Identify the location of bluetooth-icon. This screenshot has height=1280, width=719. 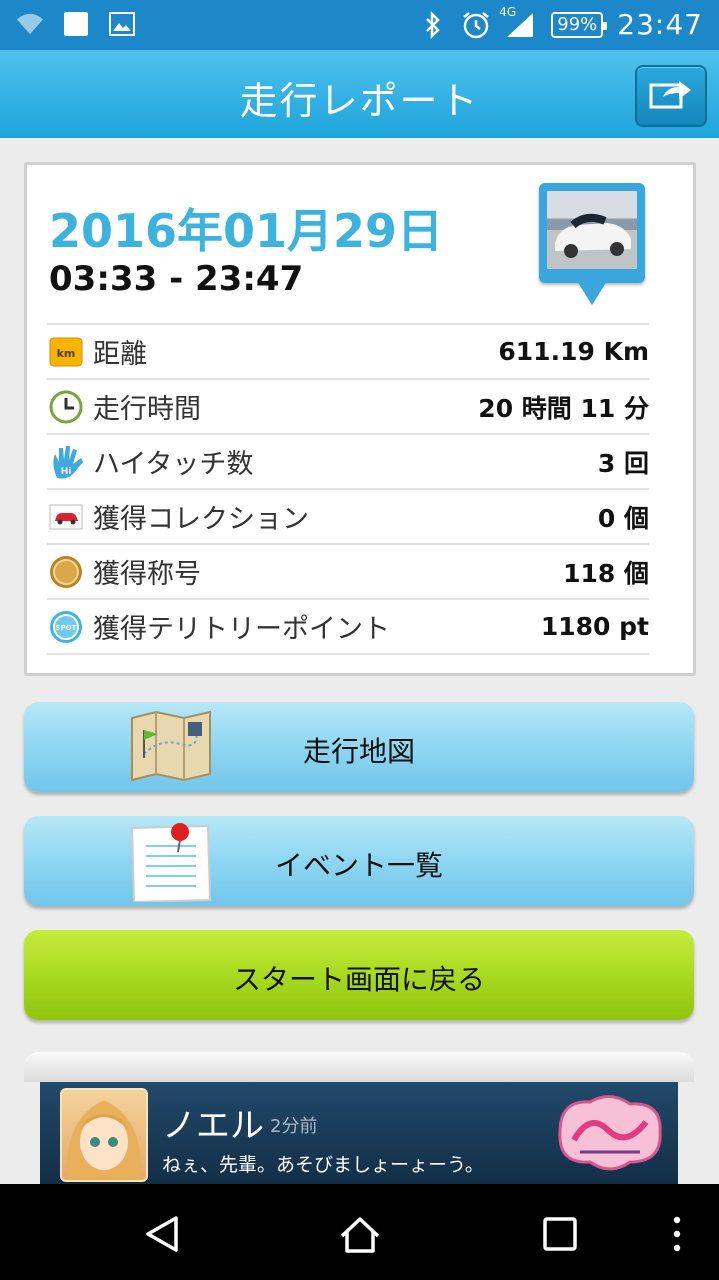
(433, 24).